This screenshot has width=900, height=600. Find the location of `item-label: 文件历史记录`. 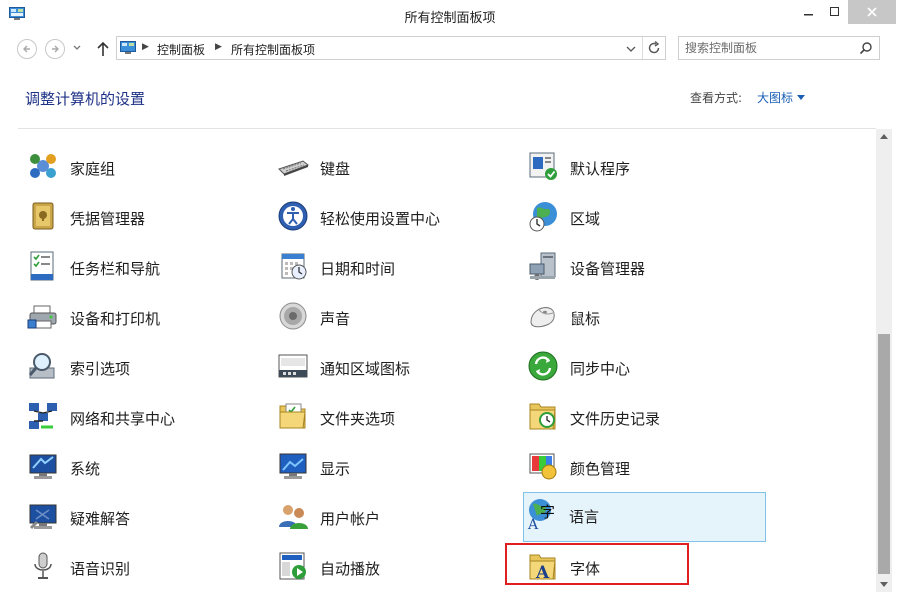

item-label: 文件历史记录 is located at coordinates (615, 419).